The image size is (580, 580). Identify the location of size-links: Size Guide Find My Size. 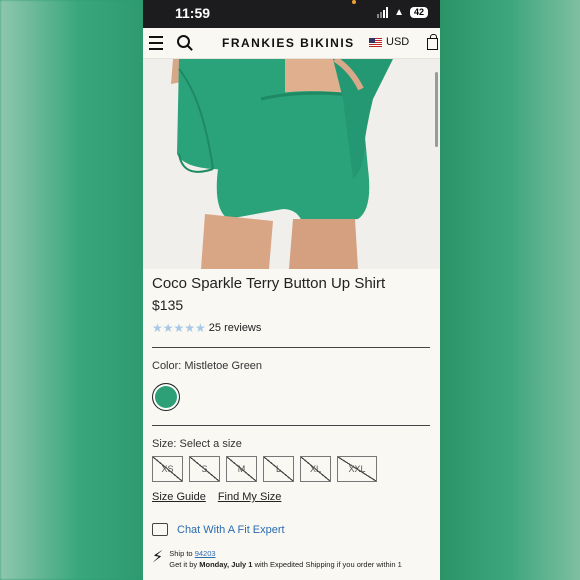
(291, 497).